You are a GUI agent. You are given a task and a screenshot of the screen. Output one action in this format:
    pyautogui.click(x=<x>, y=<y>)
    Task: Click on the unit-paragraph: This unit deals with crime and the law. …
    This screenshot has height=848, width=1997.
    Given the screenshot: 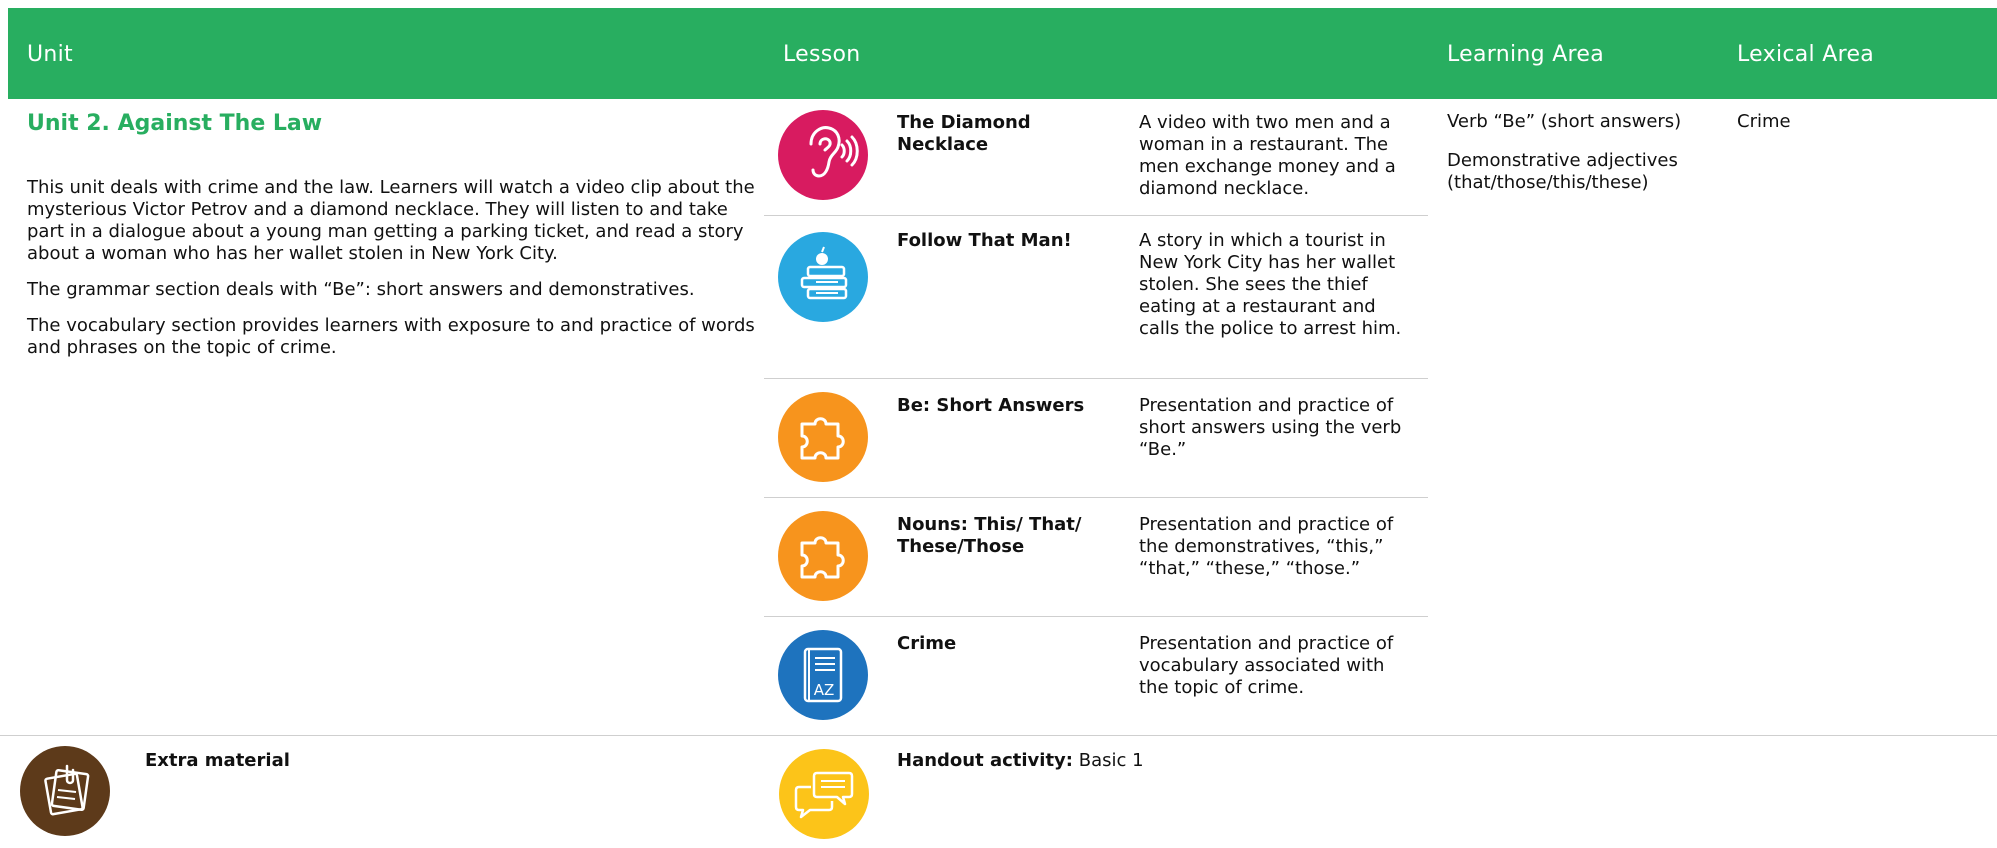 What is the action you would take?
    pyautogui.click(x=391, y=220)
    